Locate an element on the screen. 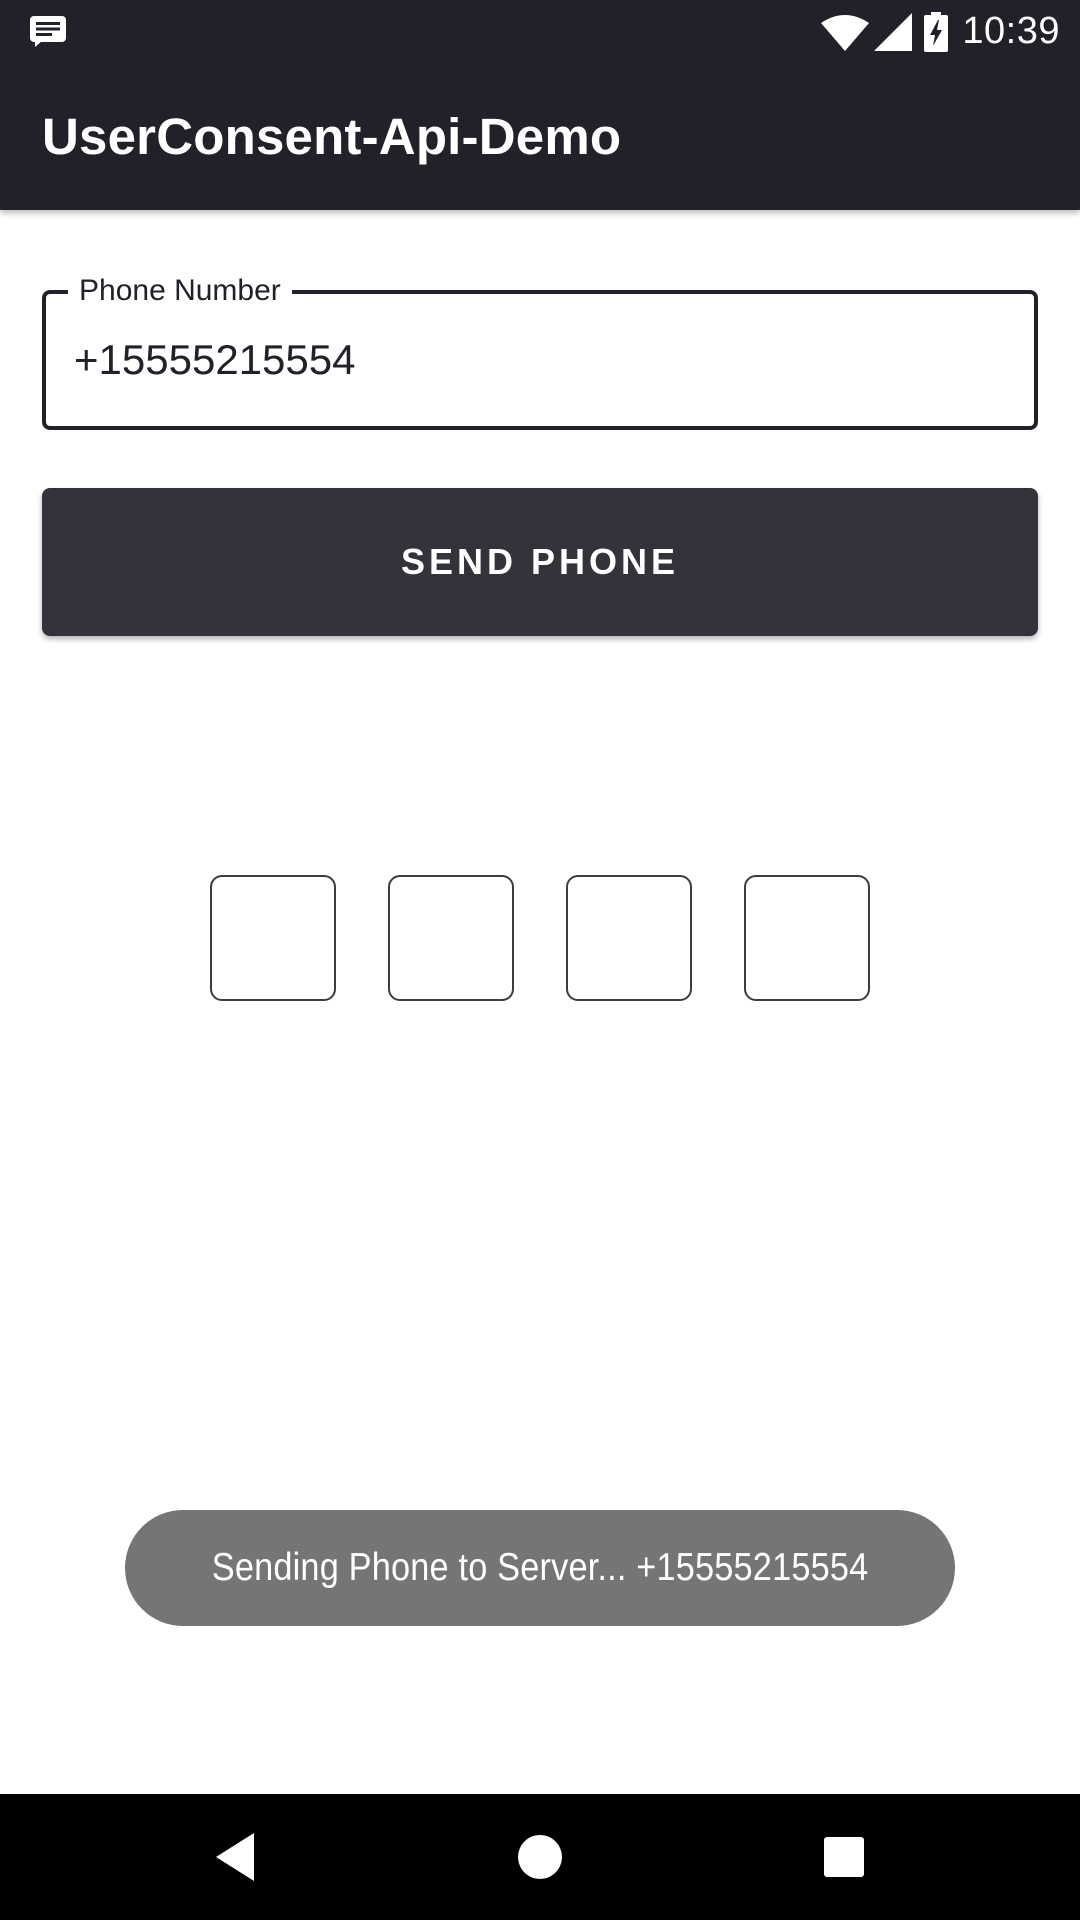  phone-number-field: Phone Number is located at coordinates (540, 351).